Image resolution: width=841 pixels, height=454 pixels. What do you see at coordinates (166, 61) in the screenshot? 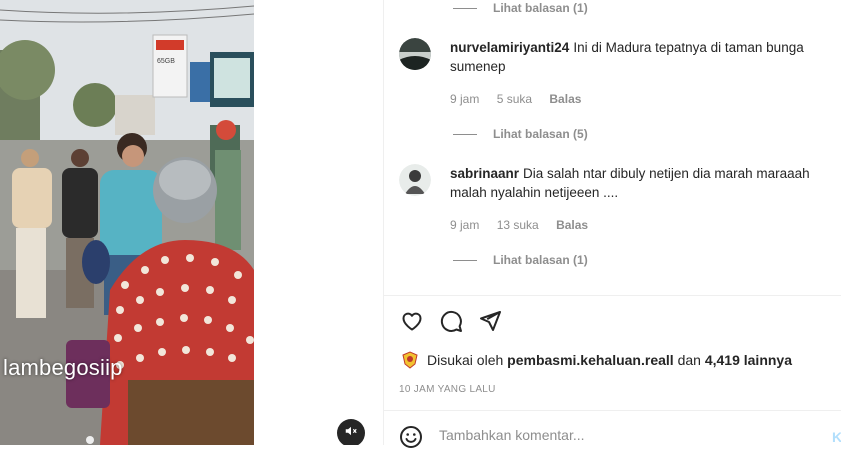
I see `billboard-text: 65GB` at bounding box center [166, 61].